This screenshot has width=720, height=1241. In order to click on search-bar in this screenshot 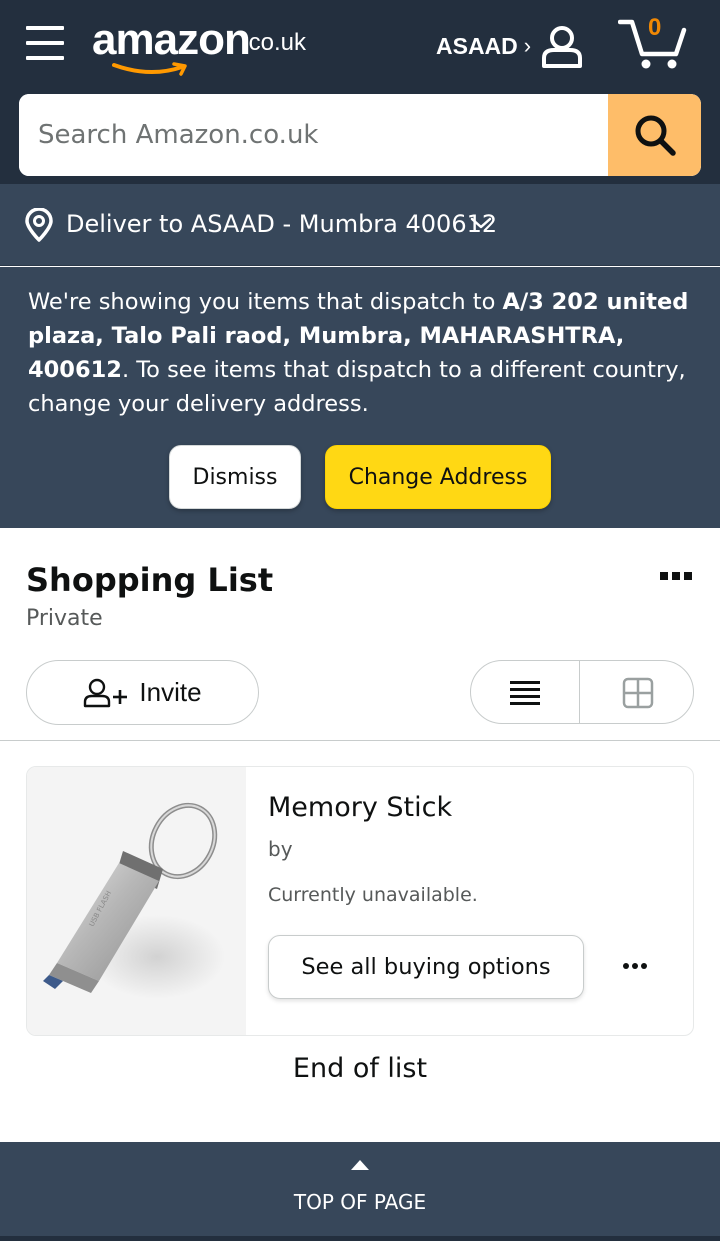, I will do `click(360, 135)`.